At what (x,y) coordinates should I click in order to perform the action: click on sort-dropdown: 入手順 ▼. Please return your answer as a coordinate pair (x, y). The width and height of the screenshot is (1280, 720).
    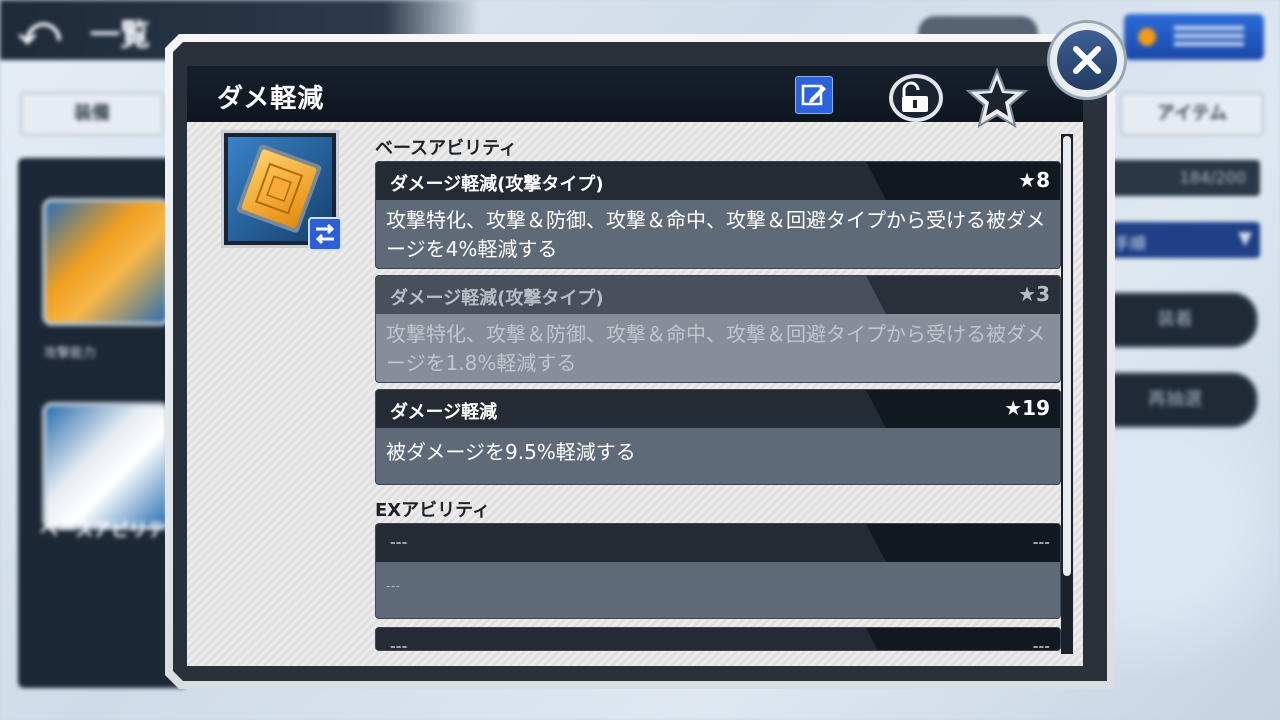
    Looking at the image, I should click on (1175, 240).